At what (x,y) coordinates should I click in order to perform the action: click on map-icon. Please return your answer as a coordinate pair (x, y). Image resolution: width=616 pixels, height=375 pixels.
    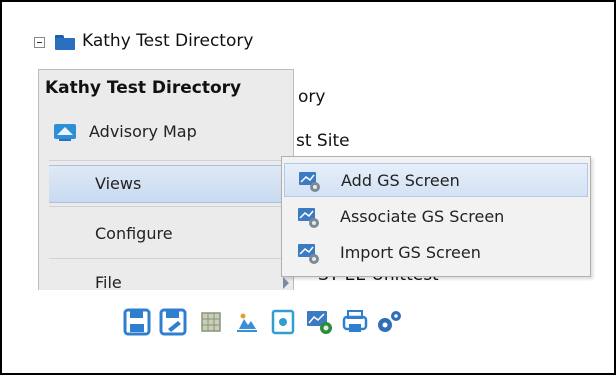
    Looking at the image, I should click on (65, 132).